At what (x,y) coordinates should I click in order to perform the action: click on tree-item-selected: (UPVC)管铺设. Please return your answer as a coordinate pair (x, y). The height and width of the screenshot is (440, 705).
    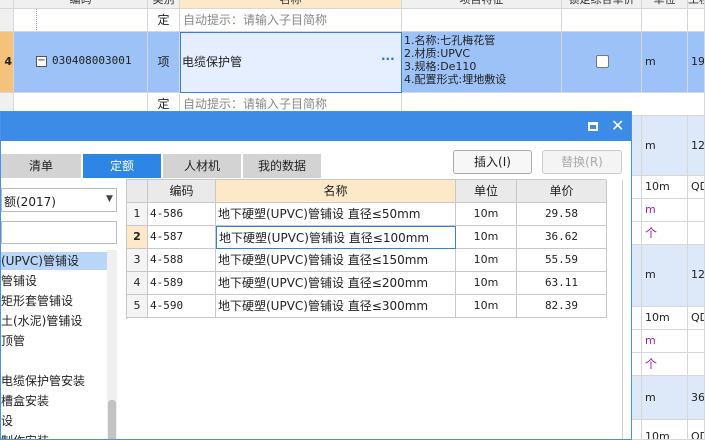
    Looking at the image, I should click on (54, 261).